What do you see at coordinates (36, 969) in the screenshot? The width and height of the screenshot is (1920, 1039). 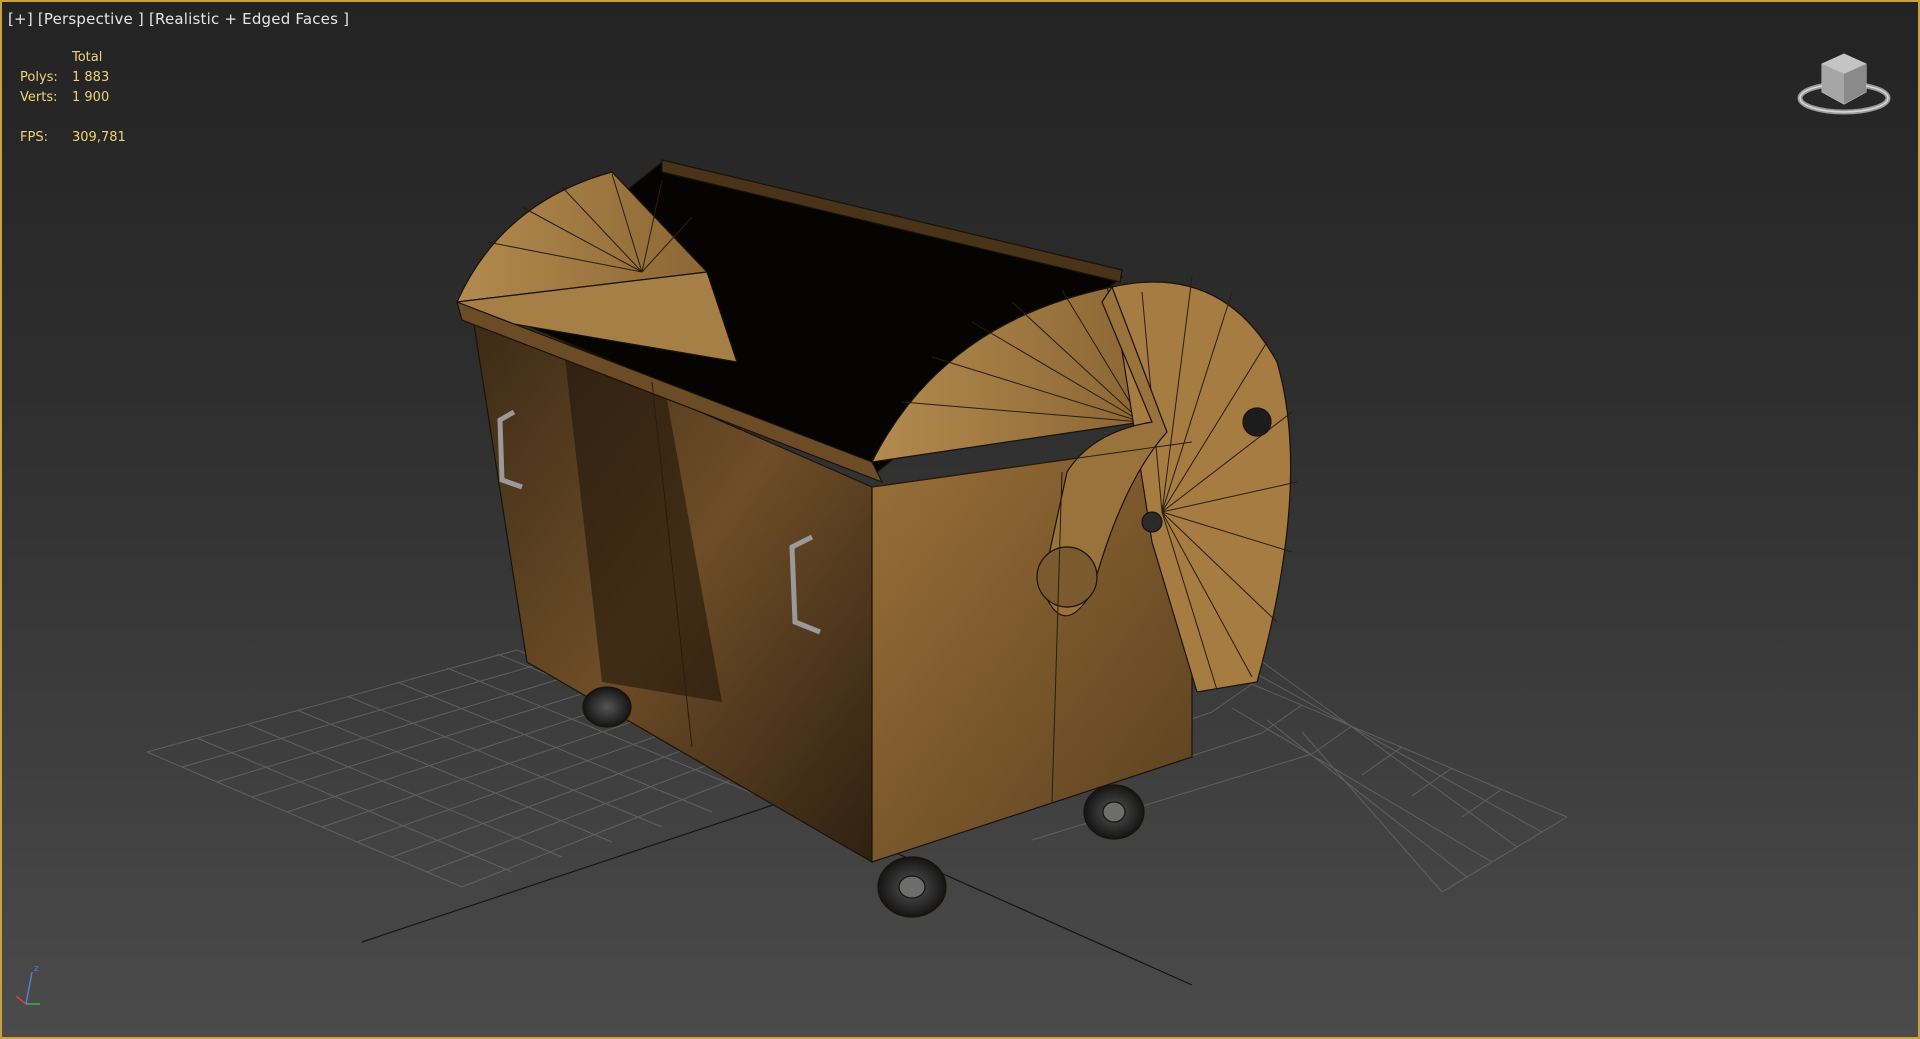 I see `axis-z-label: z` at bounding box center [36, 969].